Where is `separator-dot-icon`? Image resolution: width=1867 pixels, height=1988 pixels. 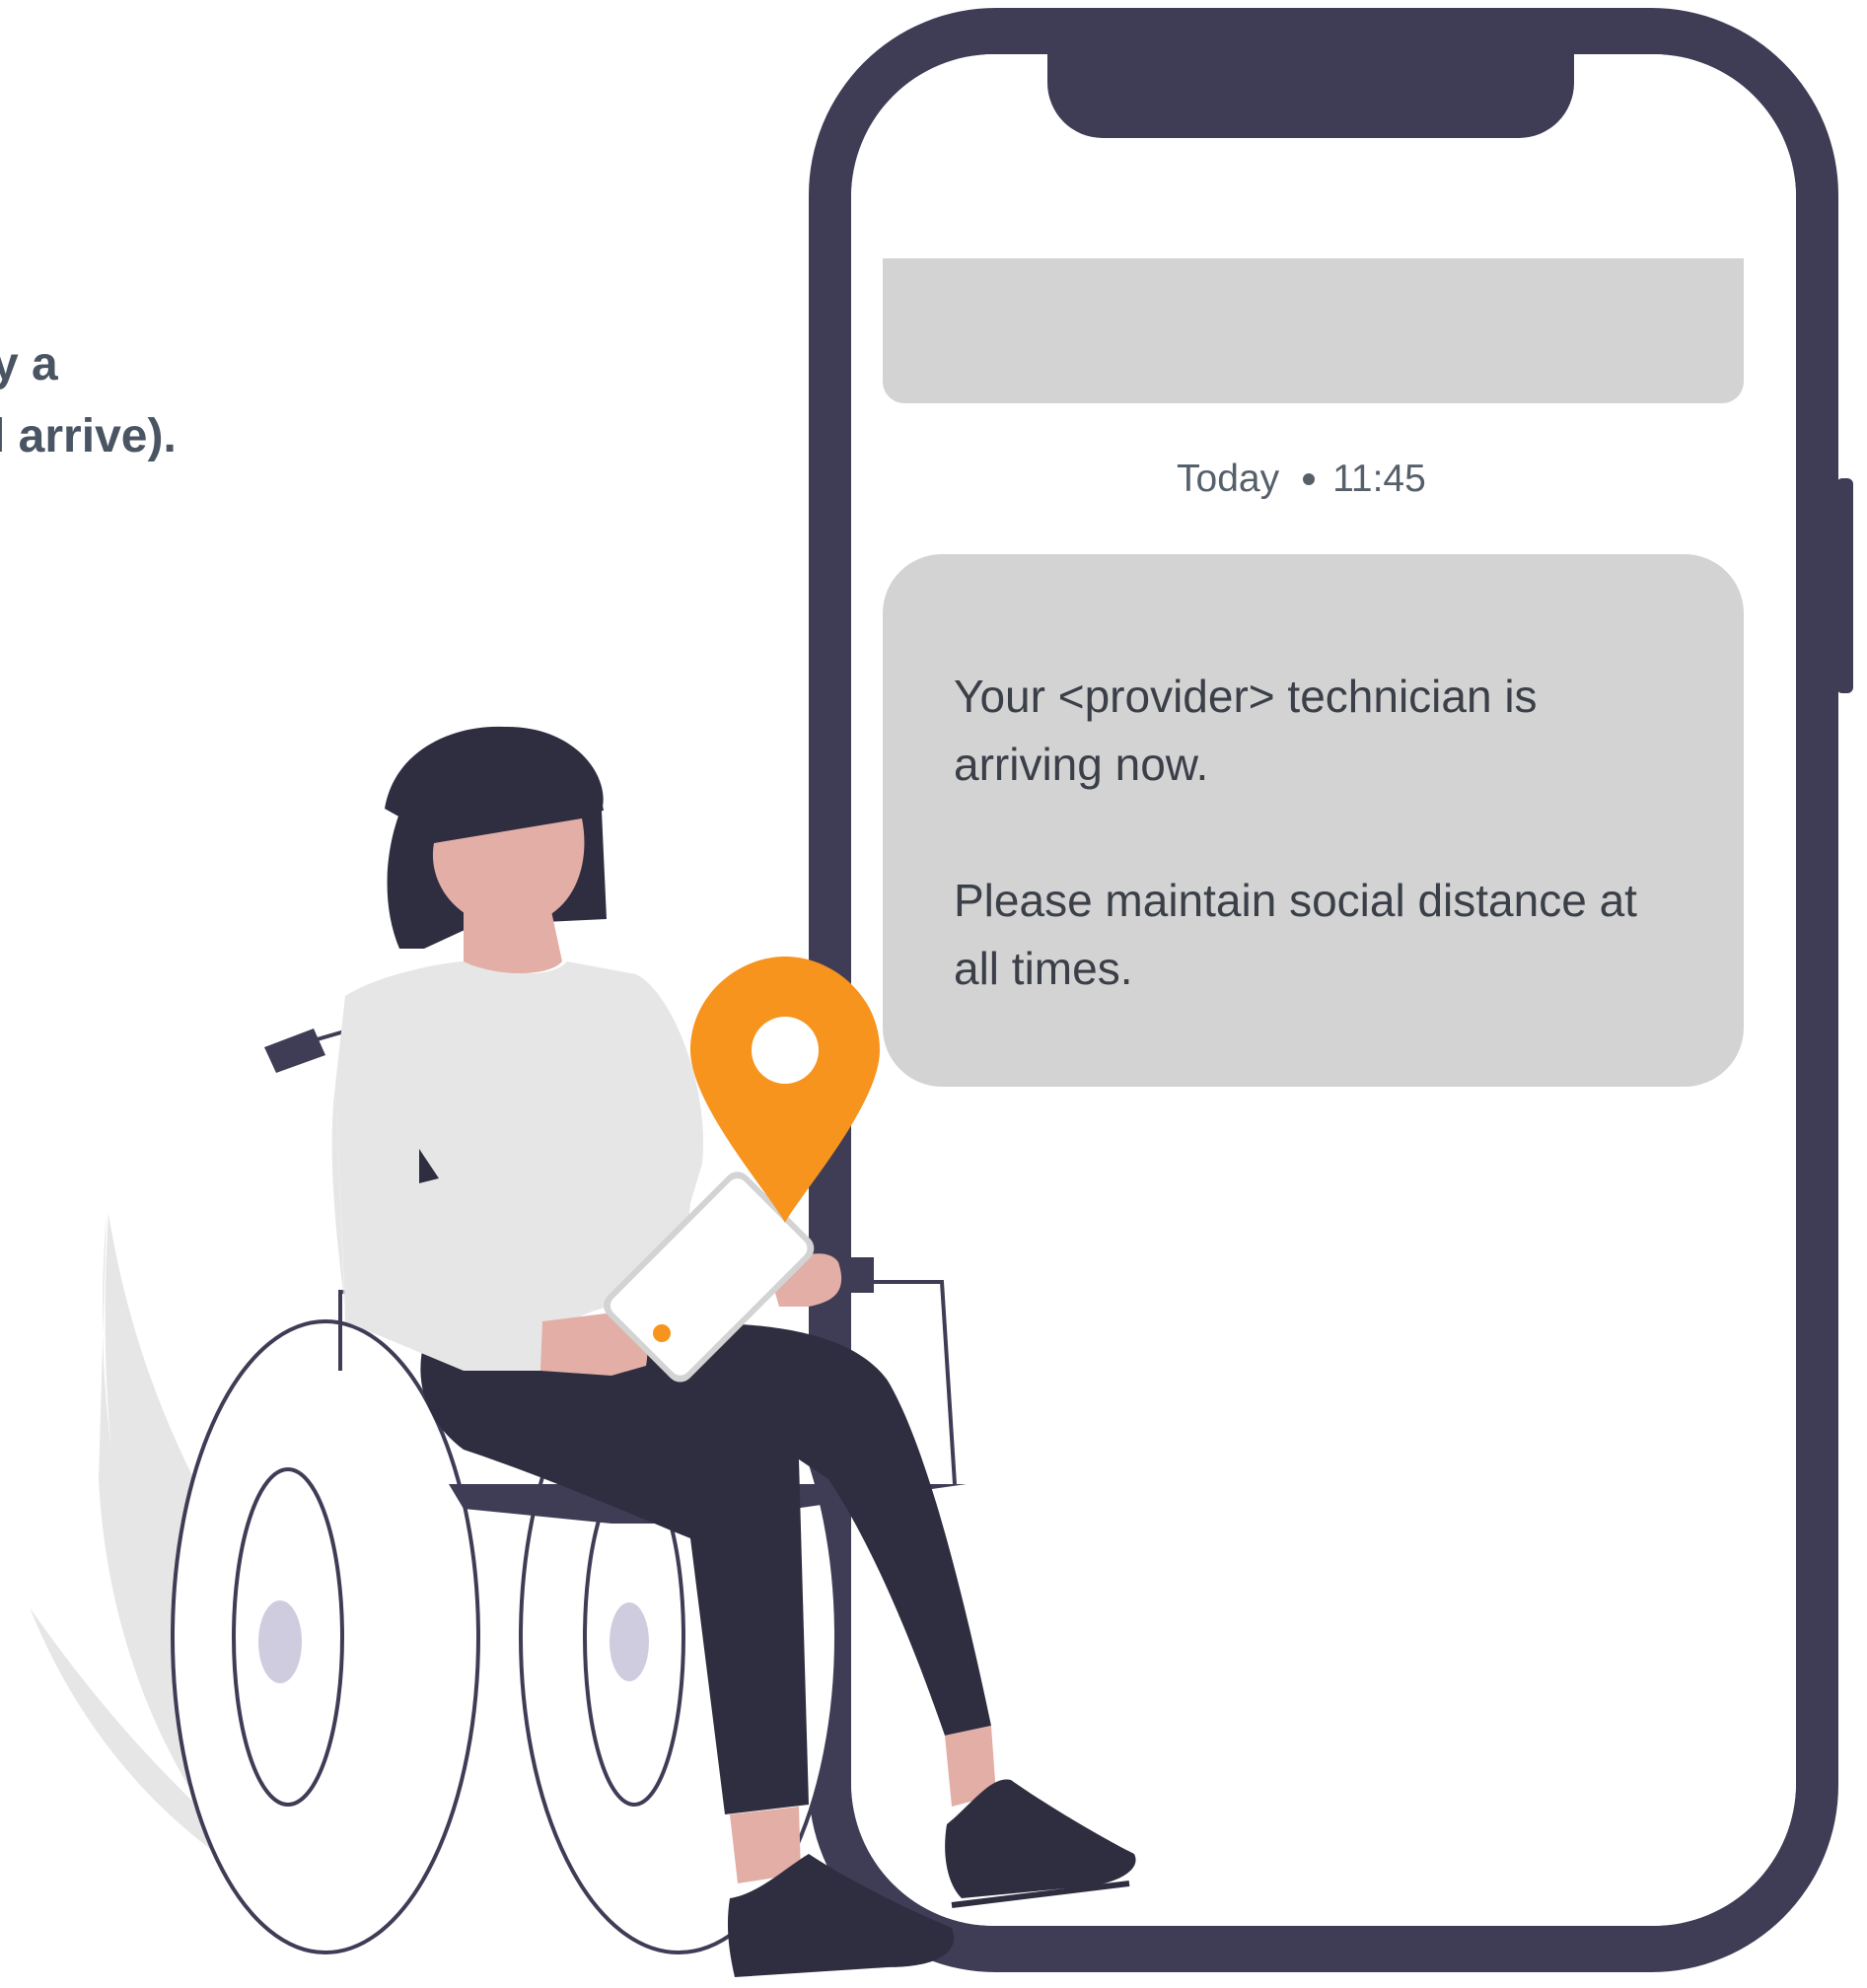 separator-dot-icon is located at coordinates (1309, 479).